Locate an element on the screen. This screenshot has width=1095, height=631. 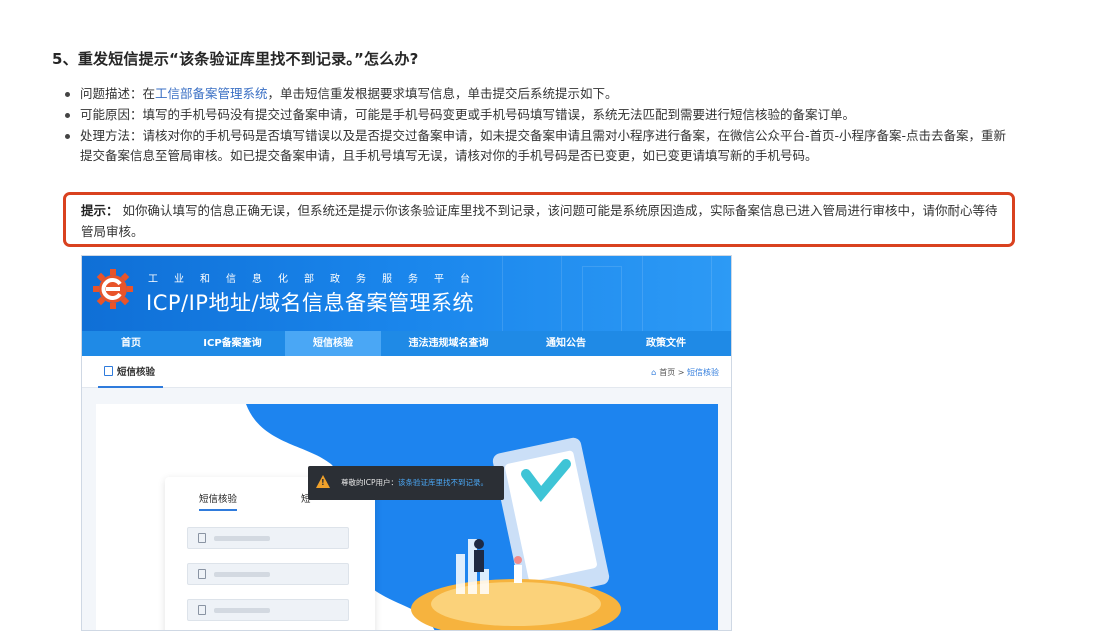
breadcrumb: ⌂ 首页 > 短信核验 is located at coordinates (685, 372).